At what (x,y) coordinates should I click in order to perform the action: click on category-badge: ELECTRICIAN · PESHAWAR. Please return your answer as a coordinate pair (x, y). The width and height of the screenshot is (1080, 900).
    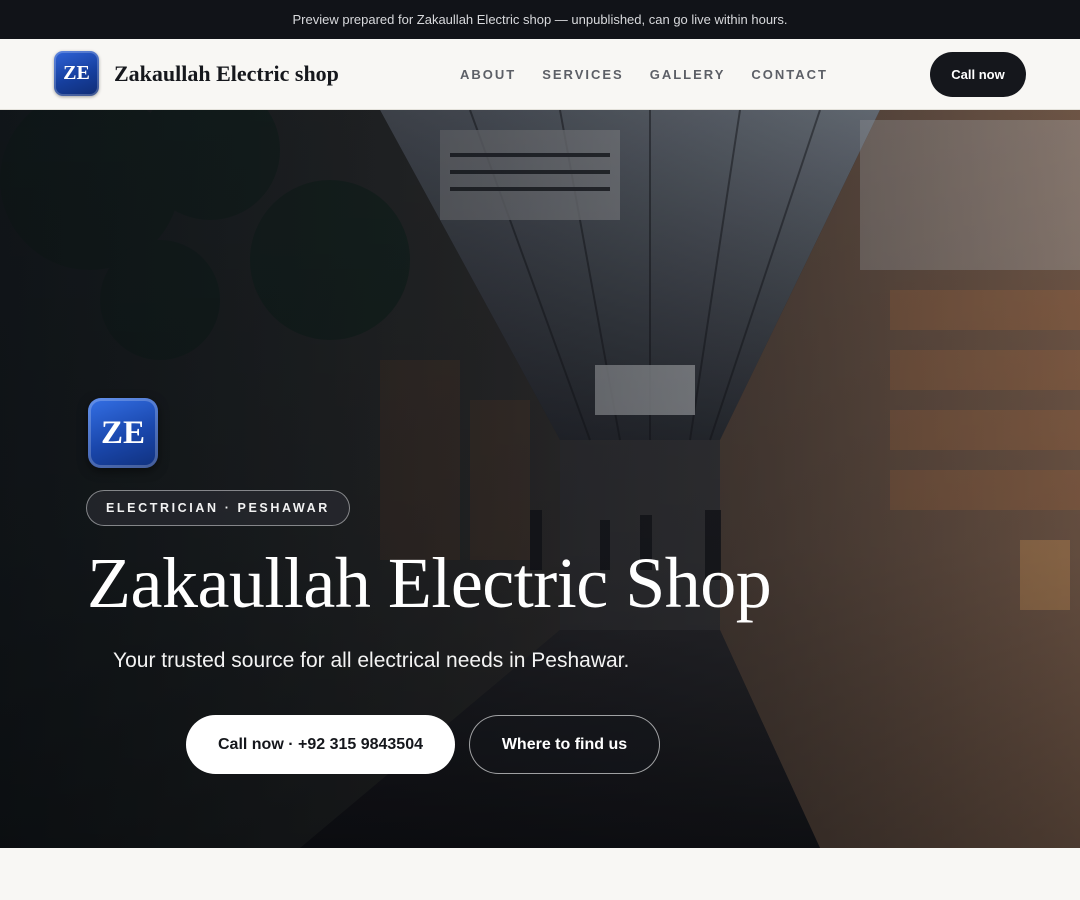
    Looking at the image, I should click on (218, 508).